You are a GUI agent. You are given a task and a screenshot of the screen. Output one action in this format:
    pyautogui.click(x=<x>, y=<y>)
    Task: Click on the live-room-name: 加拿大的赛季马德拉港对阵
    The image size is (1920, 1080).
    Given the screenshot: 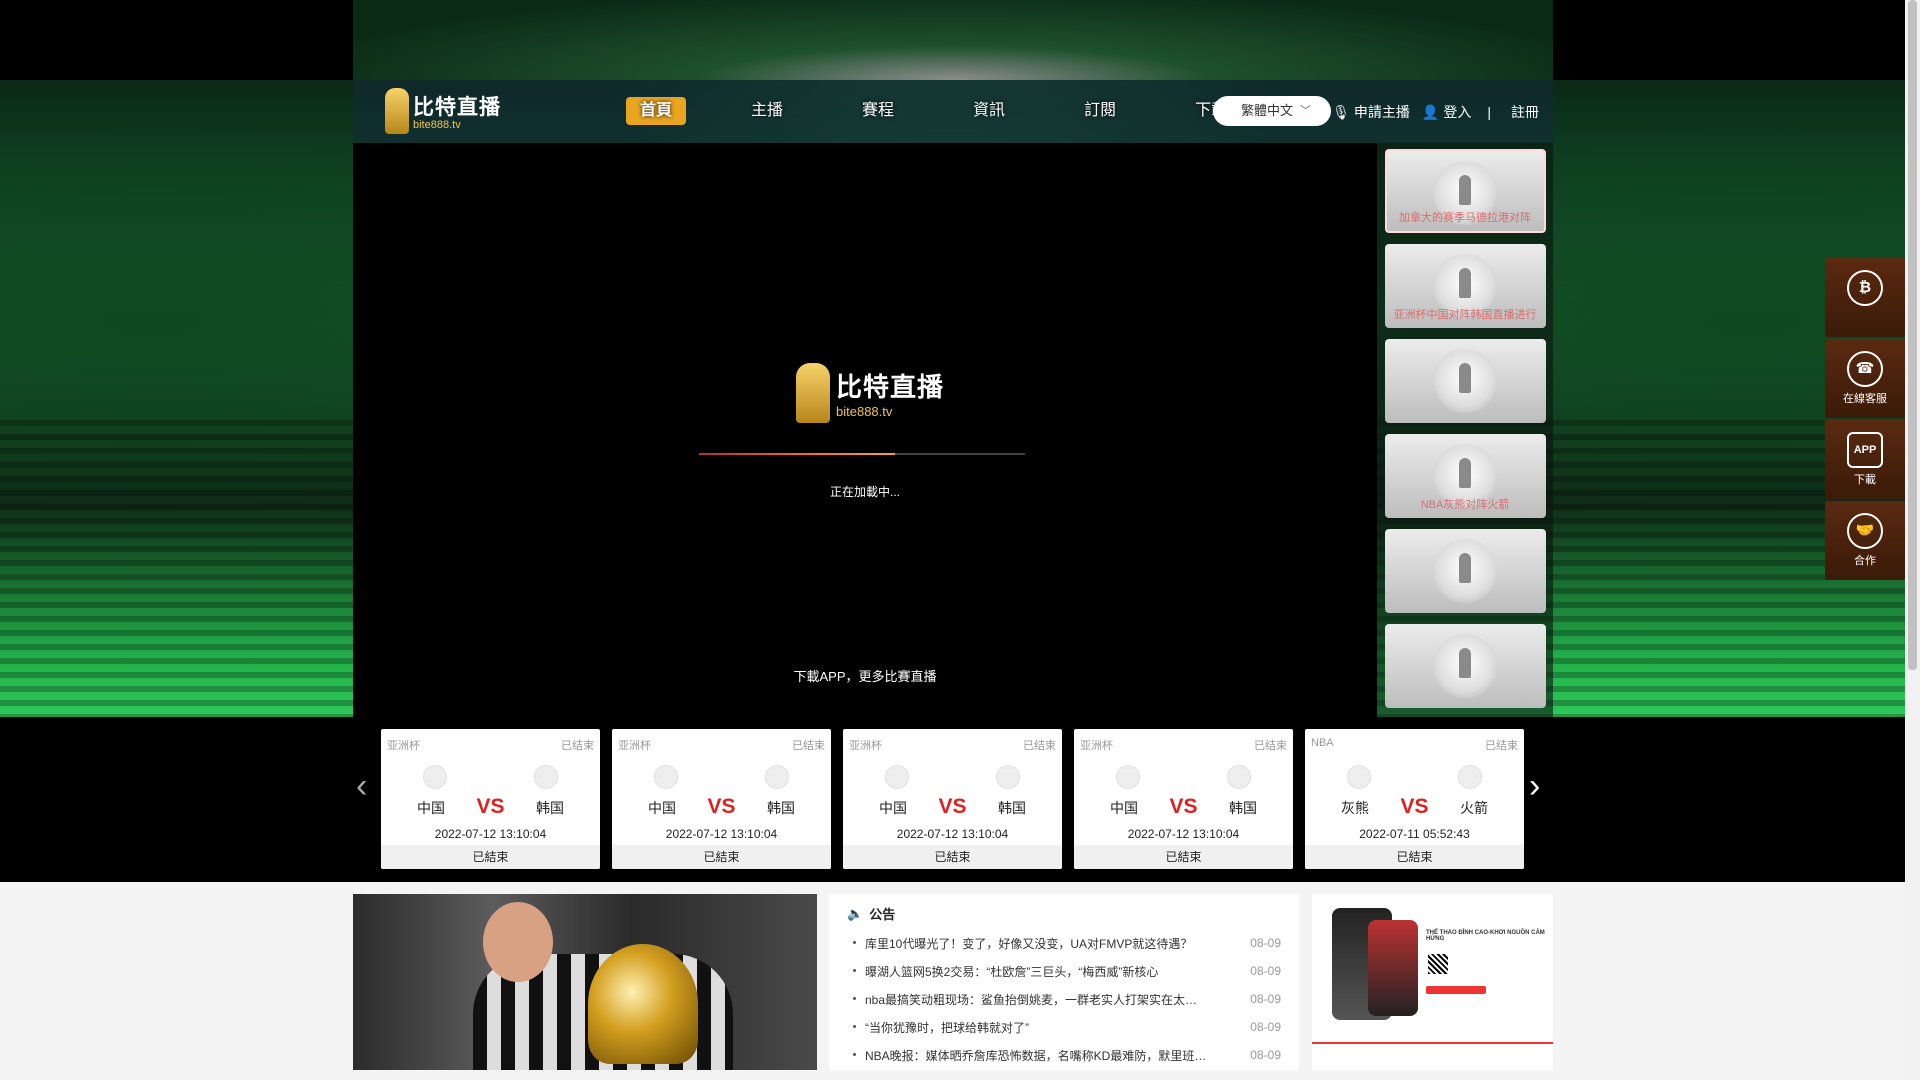 What is the action you would take?
    pyautogui.click(x=1465, y=218)
    